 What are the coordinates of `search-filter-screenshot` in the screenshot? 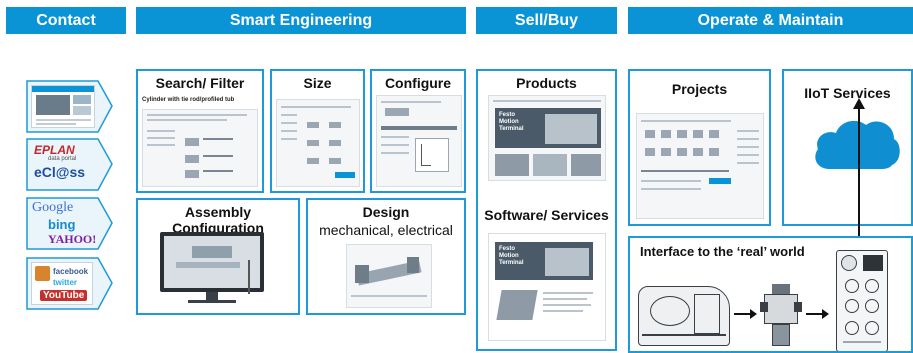 It's located at (200, 148).